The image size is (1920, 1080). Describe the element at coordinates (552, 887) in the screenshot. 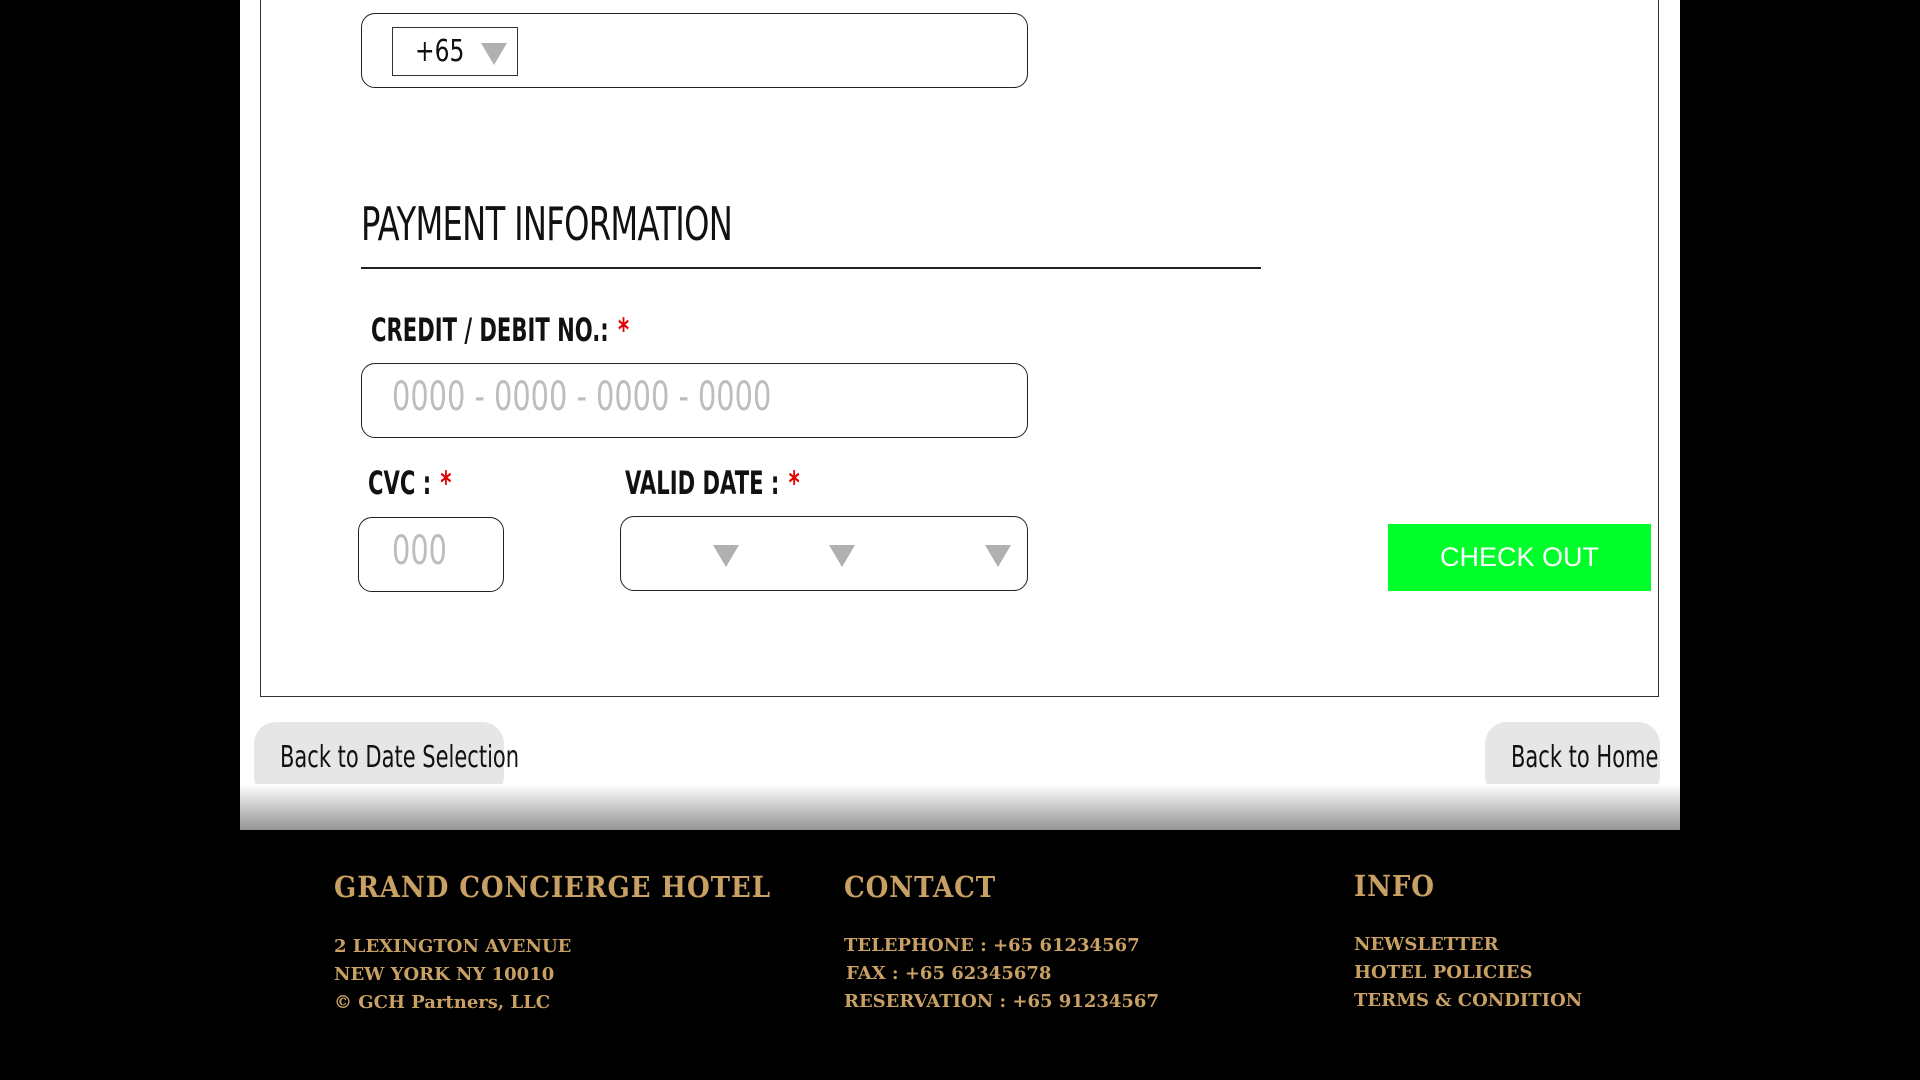

I see `hotel-name-heading: GRAND CONCIERGE HOTEL` at that location.